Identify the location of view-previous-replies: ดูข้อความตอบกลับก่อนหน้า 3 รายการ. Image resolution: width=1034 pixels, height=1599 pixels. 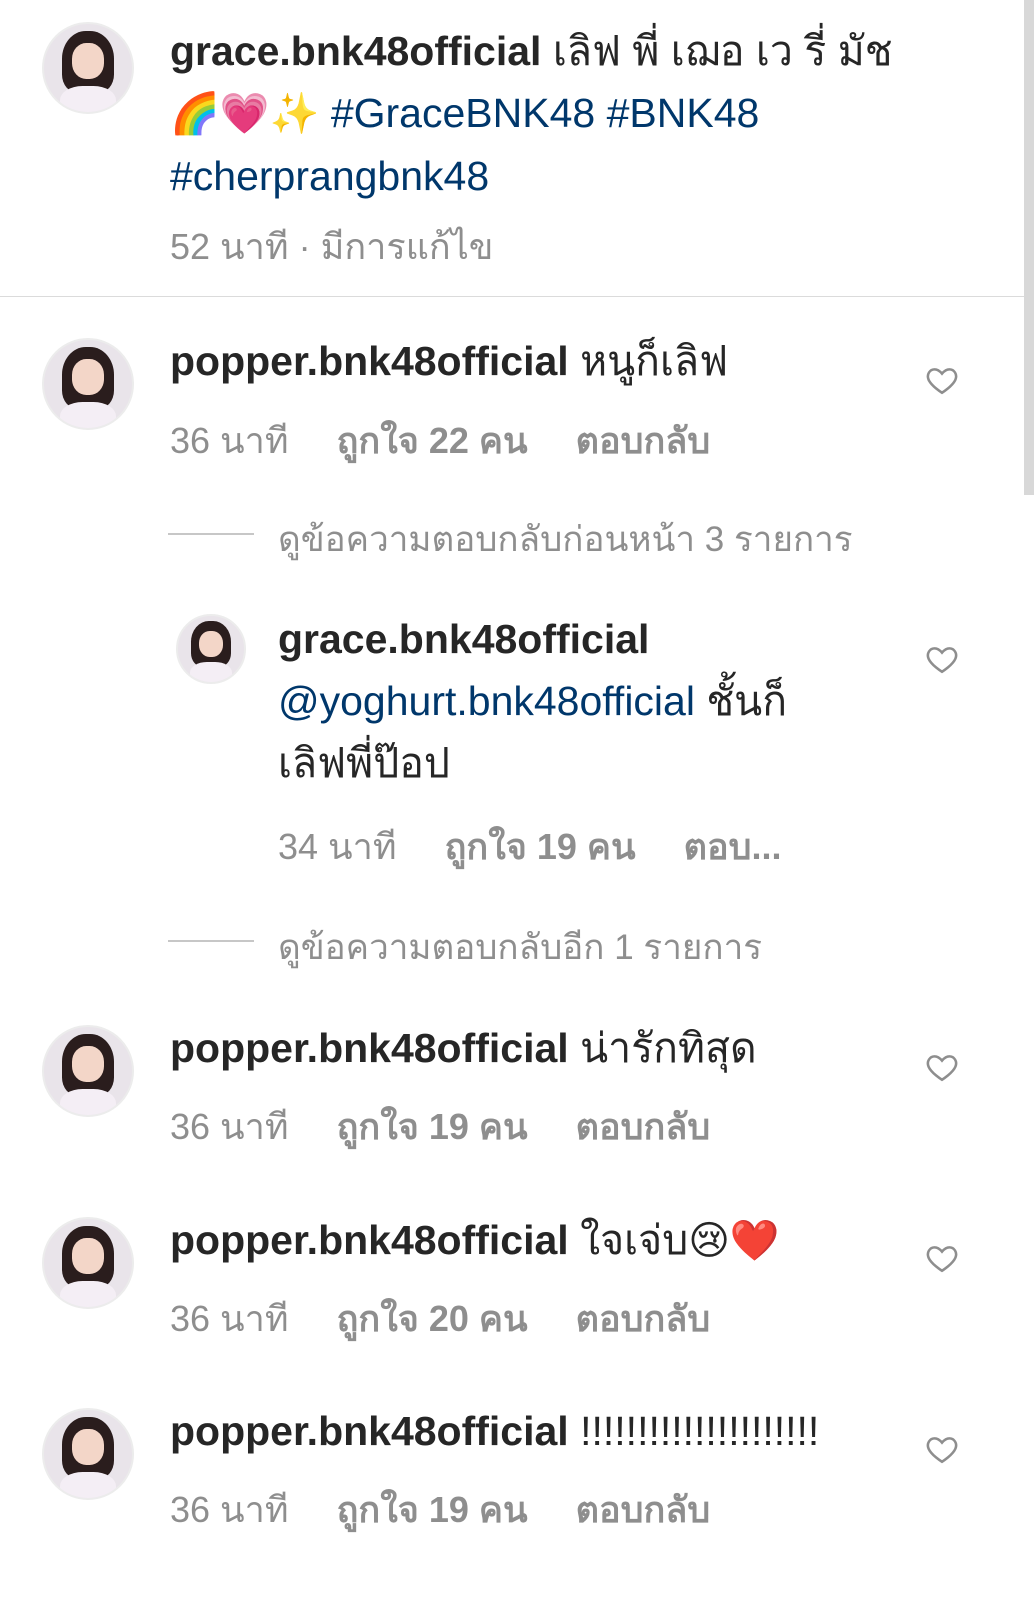
(565, 539).